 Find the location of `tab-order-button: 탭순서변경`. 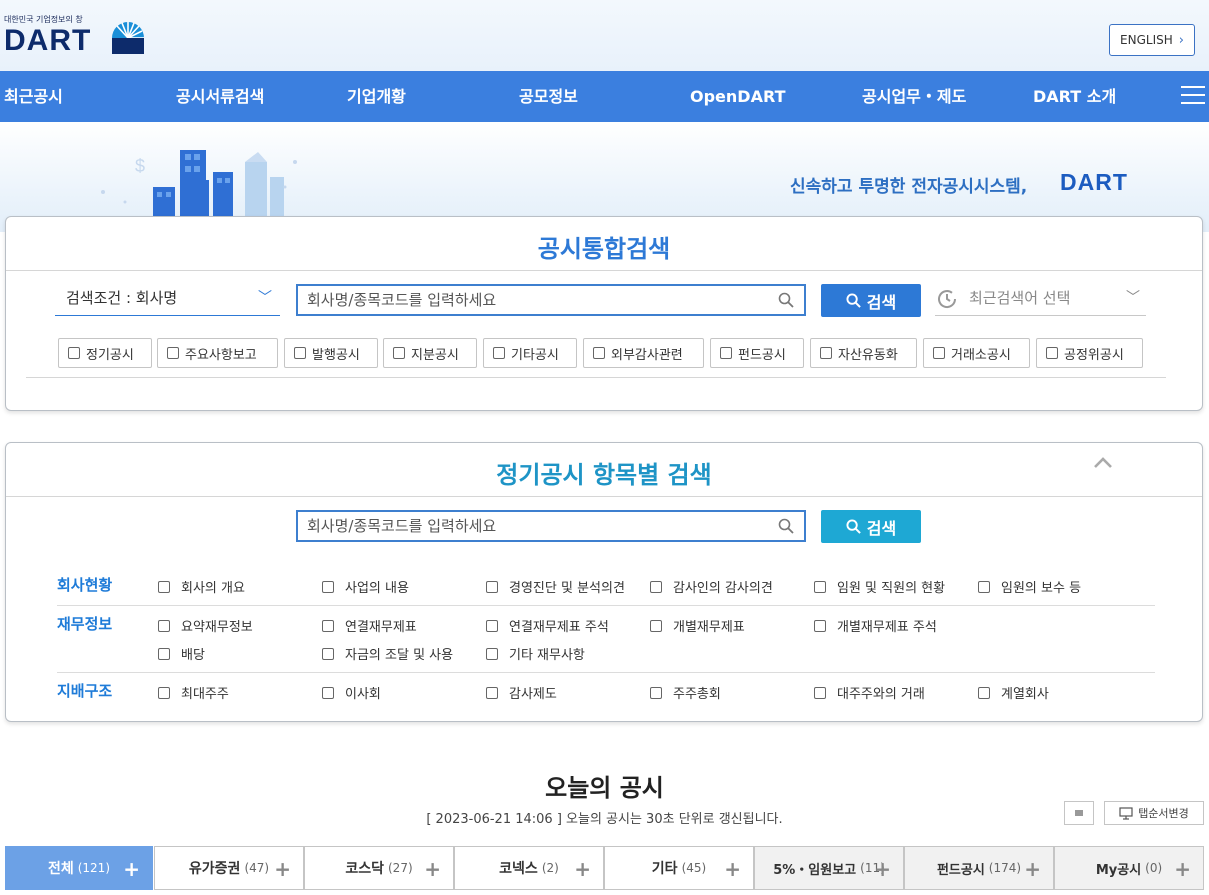

tab-order-button: 탭순서변경 is located at coordinates (1154, 813).